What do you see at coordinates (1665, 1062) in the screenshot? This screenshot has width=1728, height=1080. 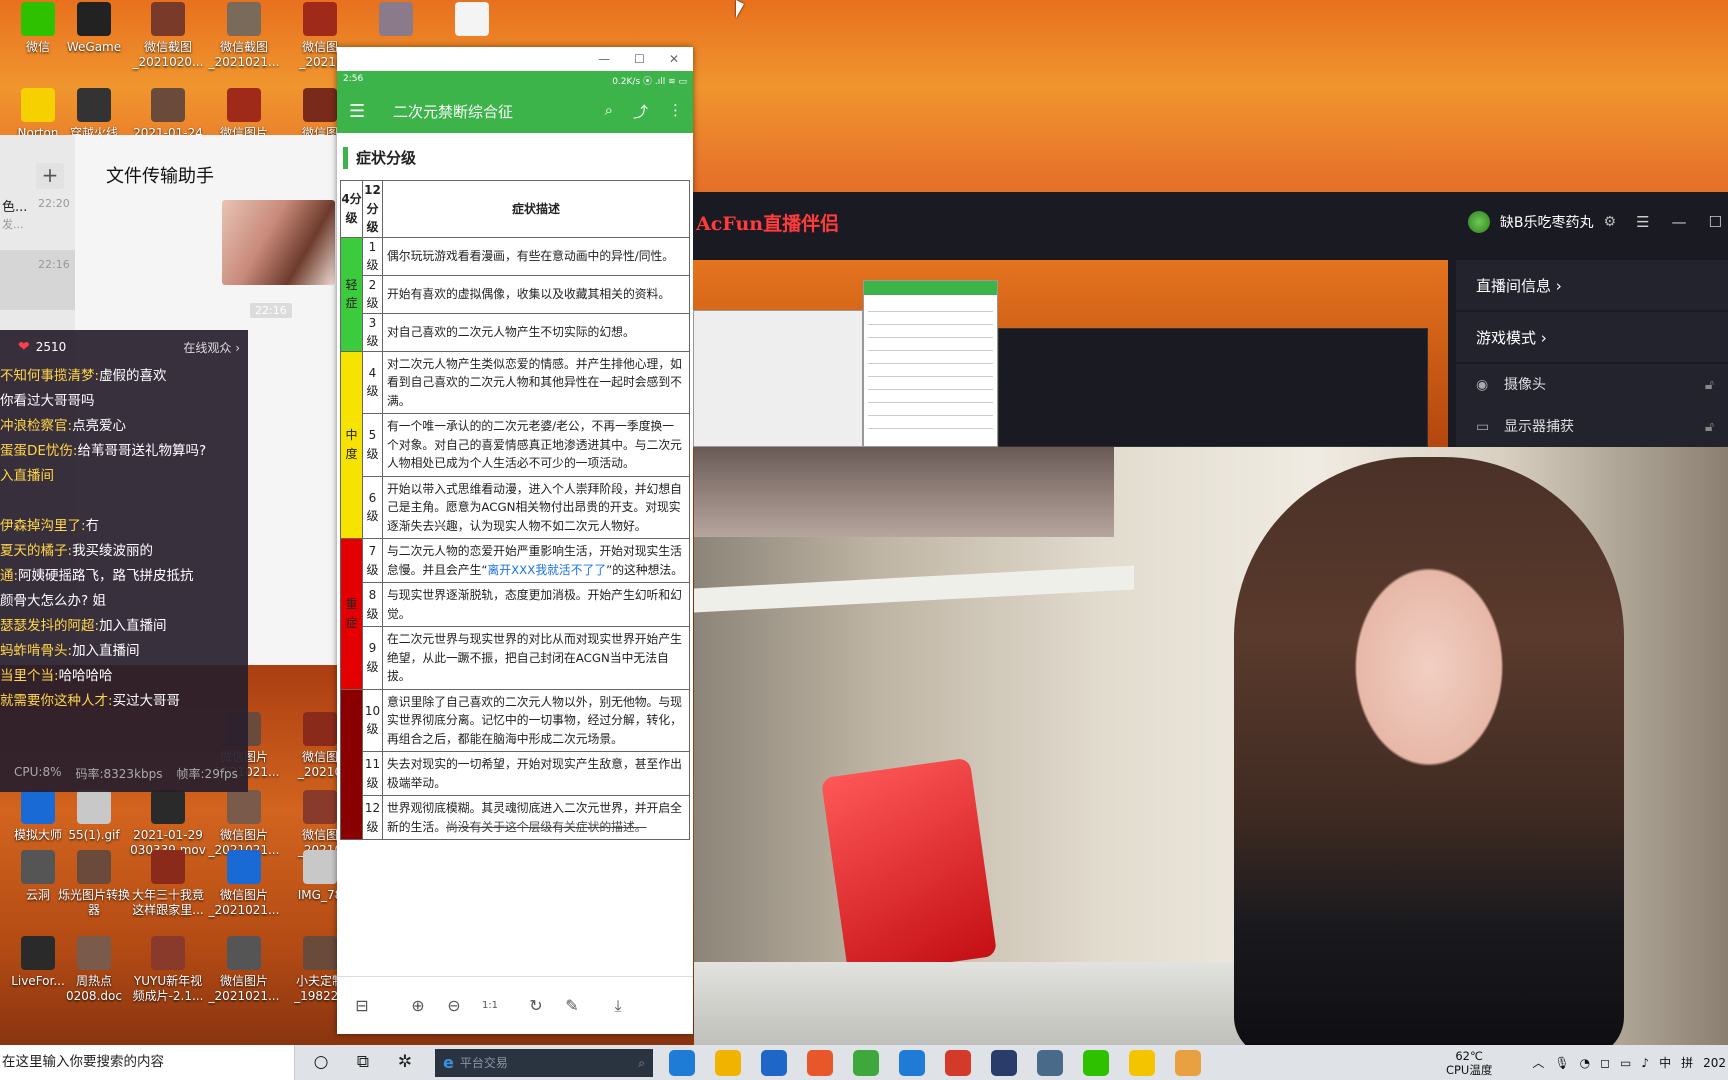 I see `ime-indicator: 中` at bounding box center [1665, 1062].